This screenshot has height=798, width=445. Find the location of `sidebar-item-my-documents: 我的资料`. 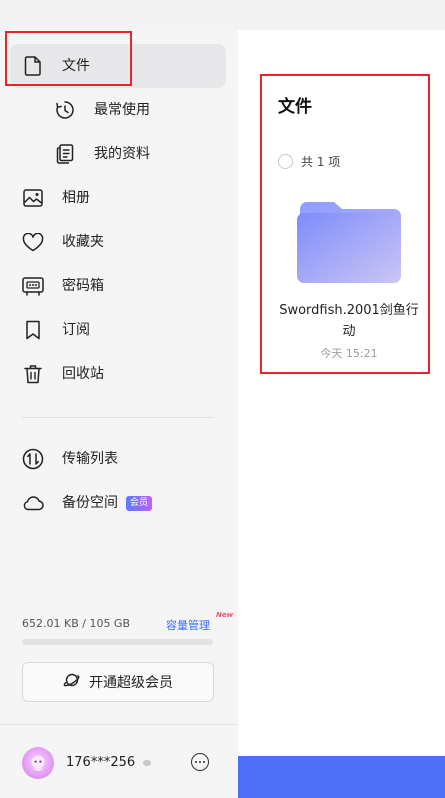

sidebar-item-my-documents: 我的资料 is located at coordinates (118, 154).